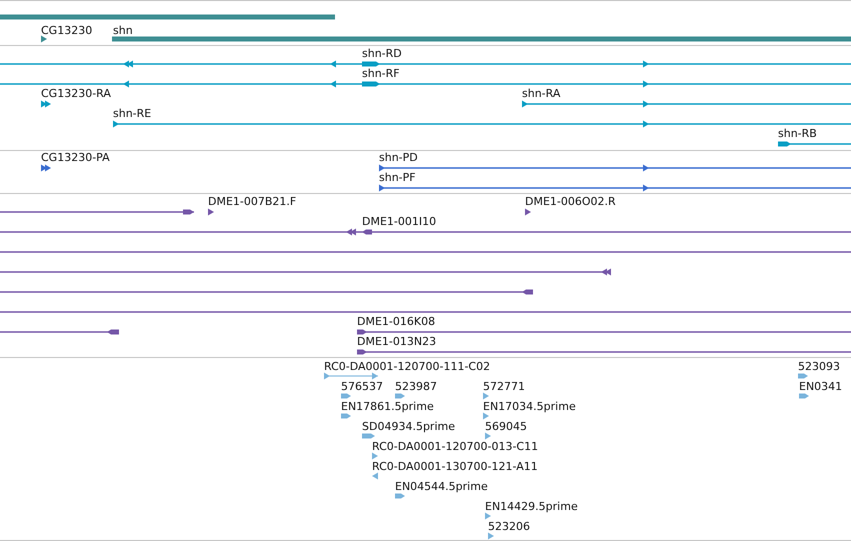  Describe the element at coordinates (441, 486) in the screenshot. I see `feature-label: EN04544.5prime` at that location.